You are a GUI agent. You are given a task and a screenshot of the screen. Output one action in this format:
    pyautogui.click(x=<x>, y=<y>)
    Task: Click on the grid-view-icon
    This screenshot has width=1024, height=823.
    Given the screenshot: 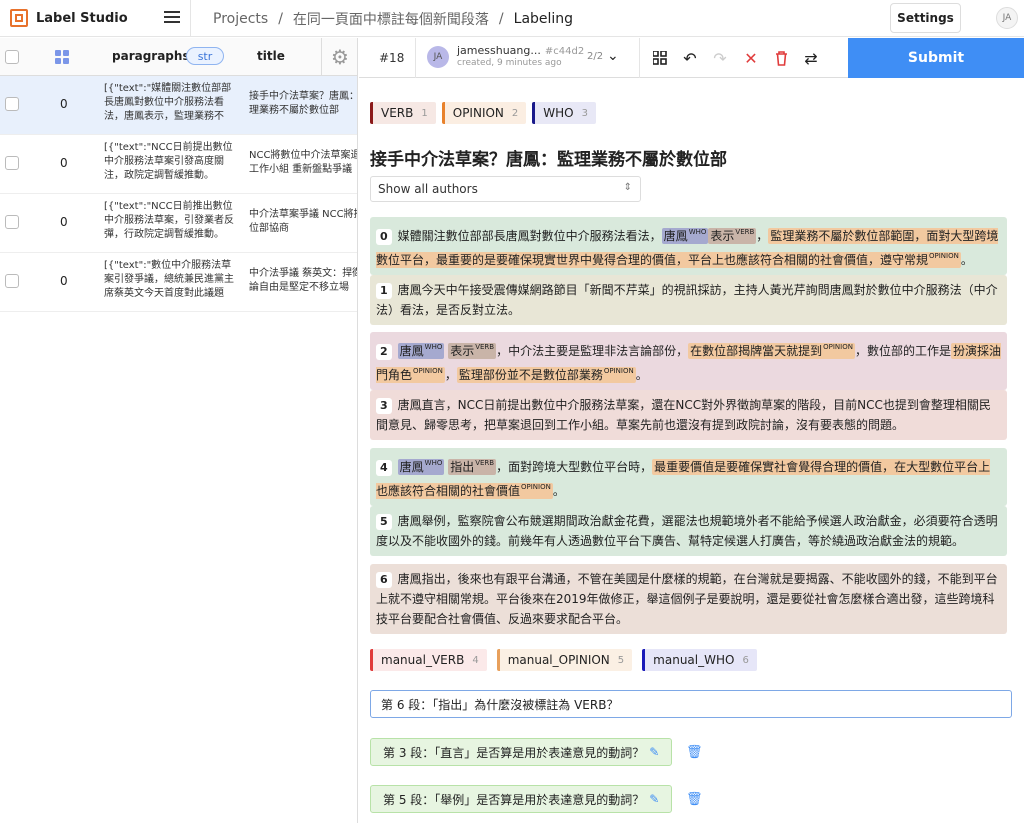 What is the action you would take?
    pyautogui.click(x=660, y=58)
    